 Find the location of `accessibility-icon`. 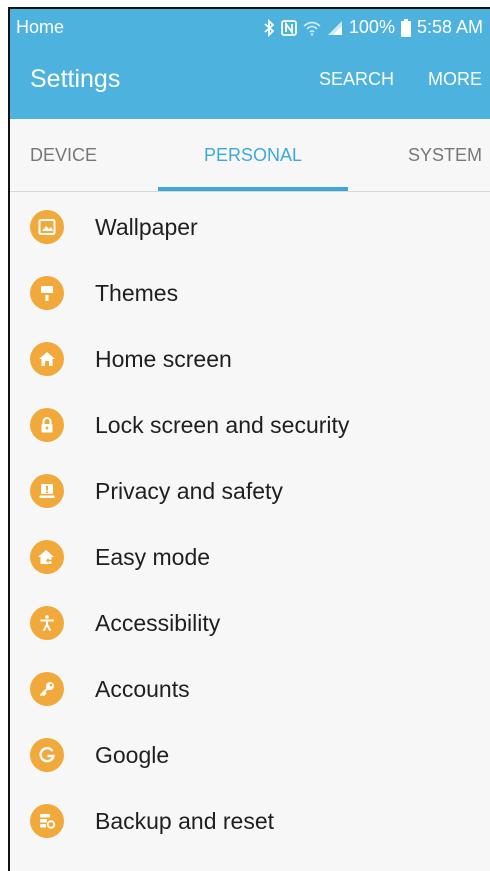

accessibility-icon is located at coordinates (47, 623).